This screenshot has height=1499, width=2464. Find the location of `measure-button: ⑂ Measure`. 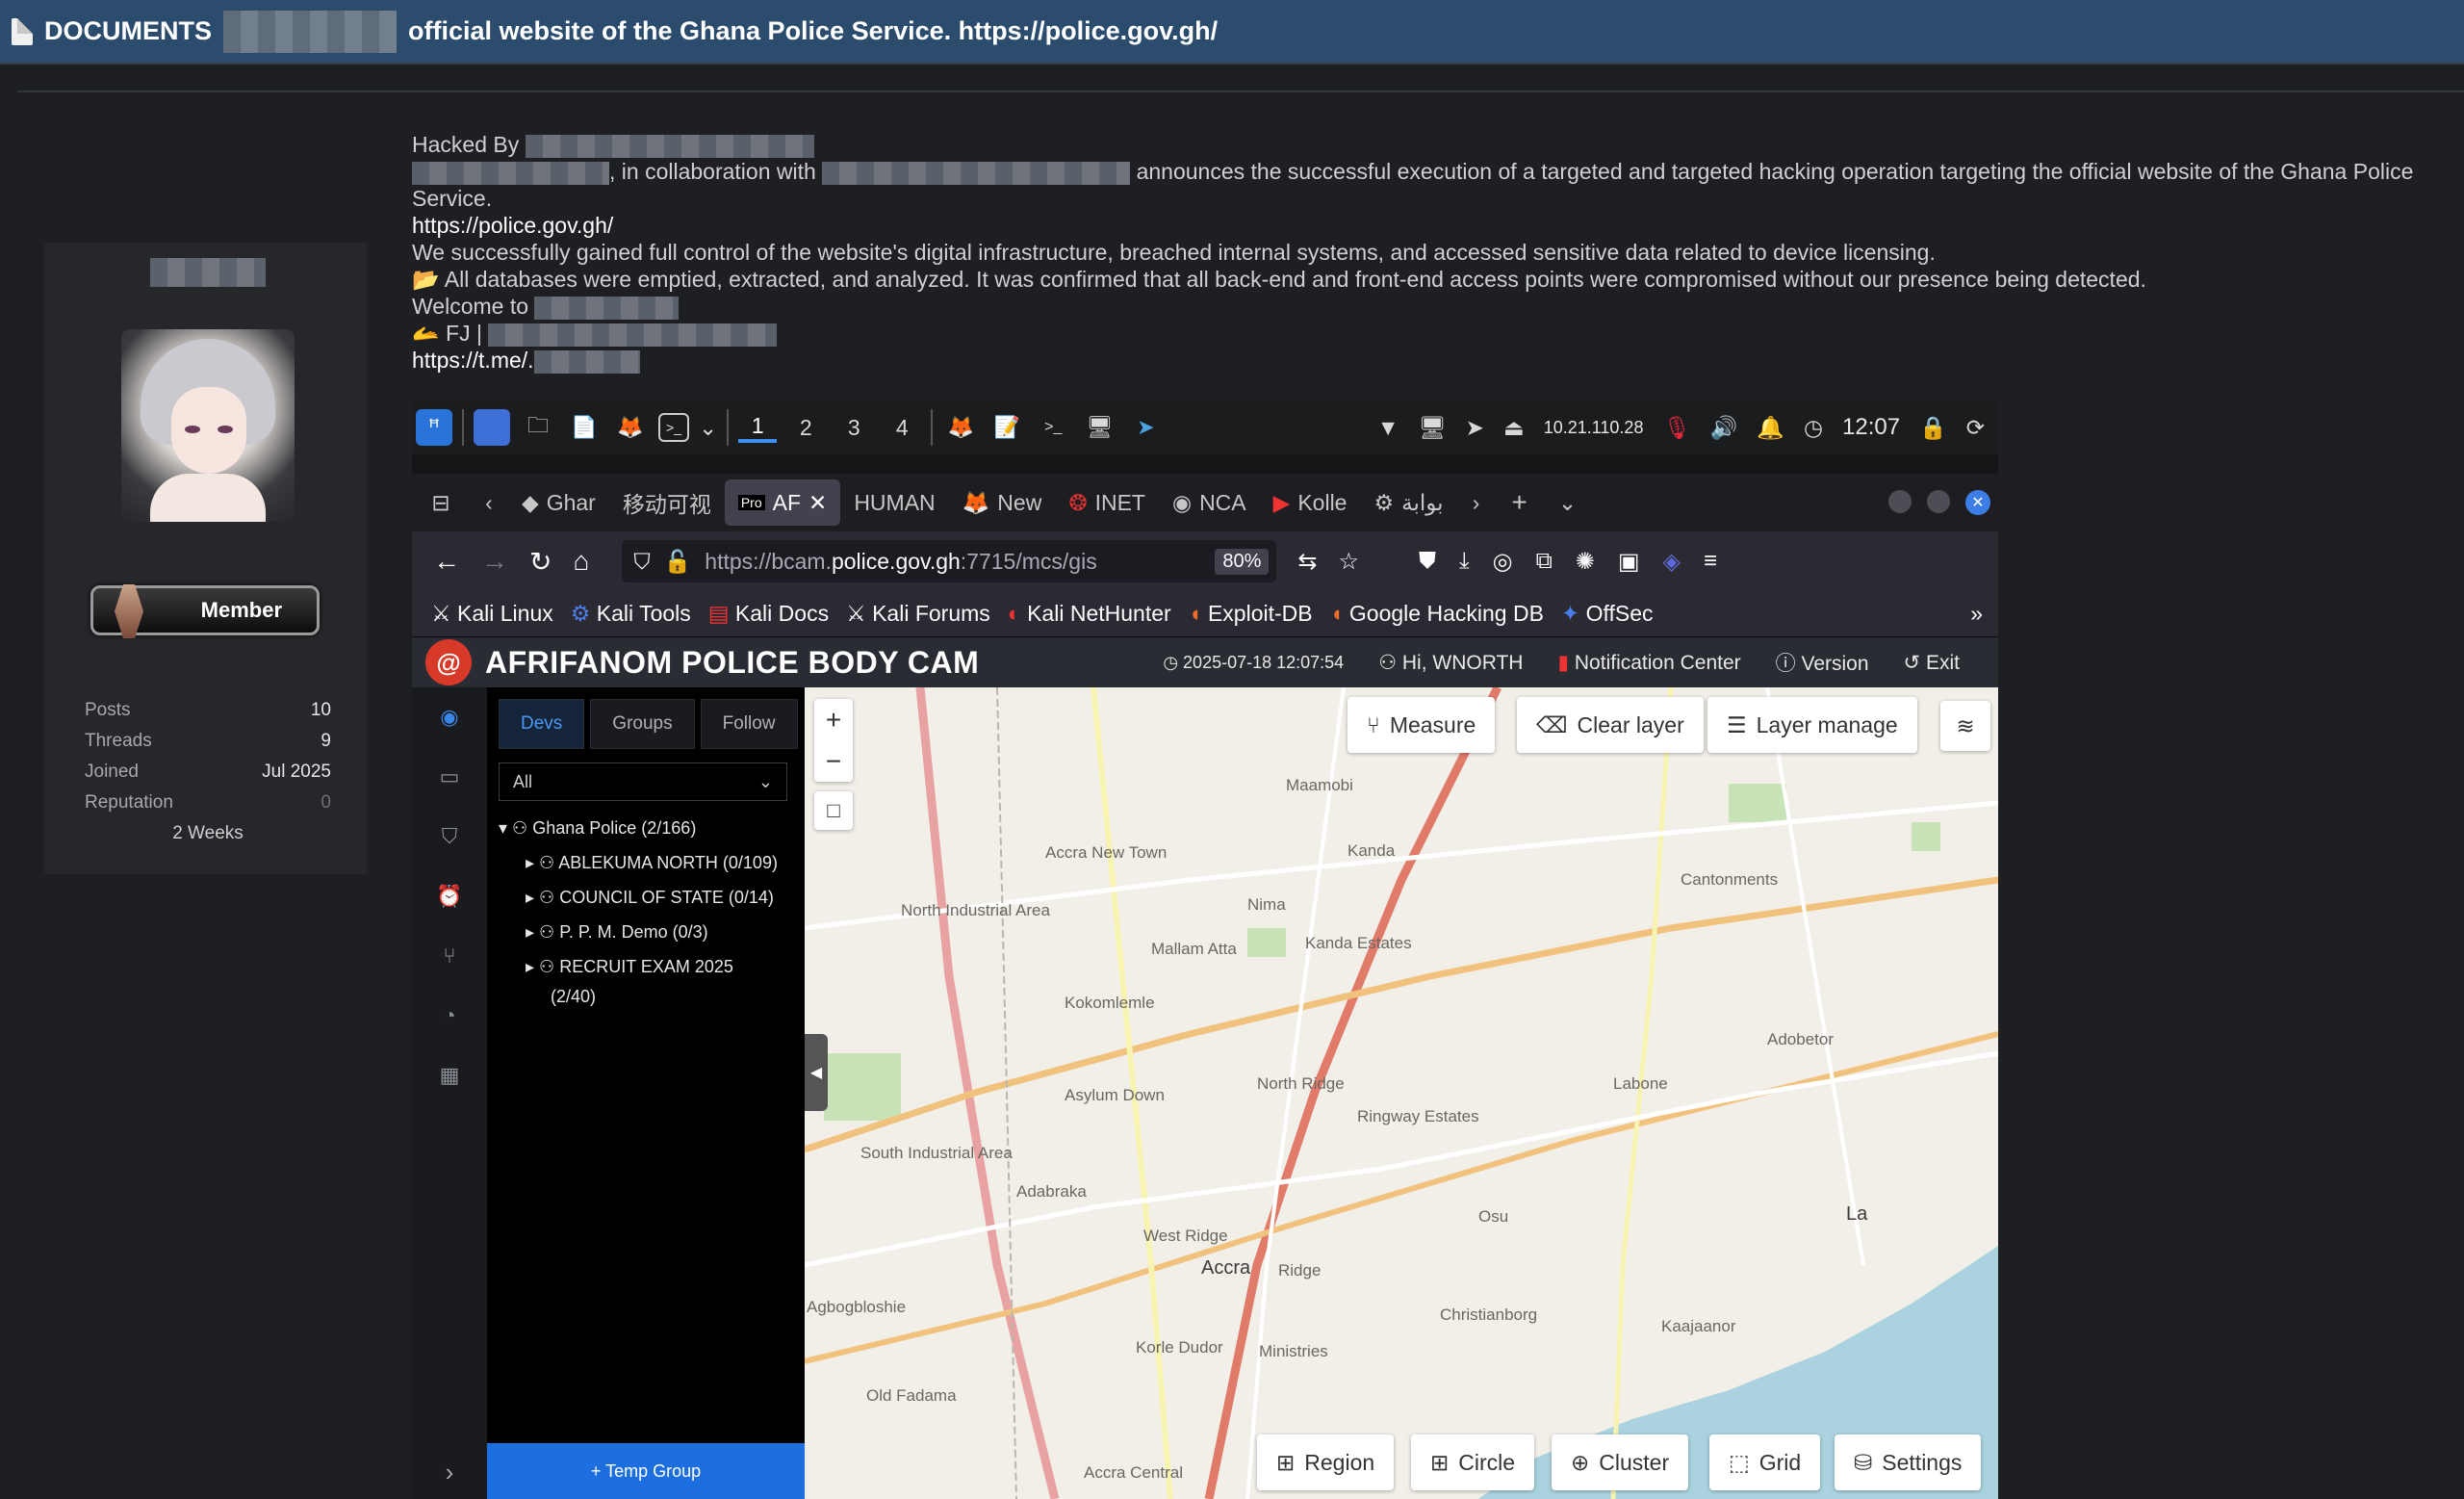

measure-button: ⑂ Measure is located at coordinates (1422, 725).